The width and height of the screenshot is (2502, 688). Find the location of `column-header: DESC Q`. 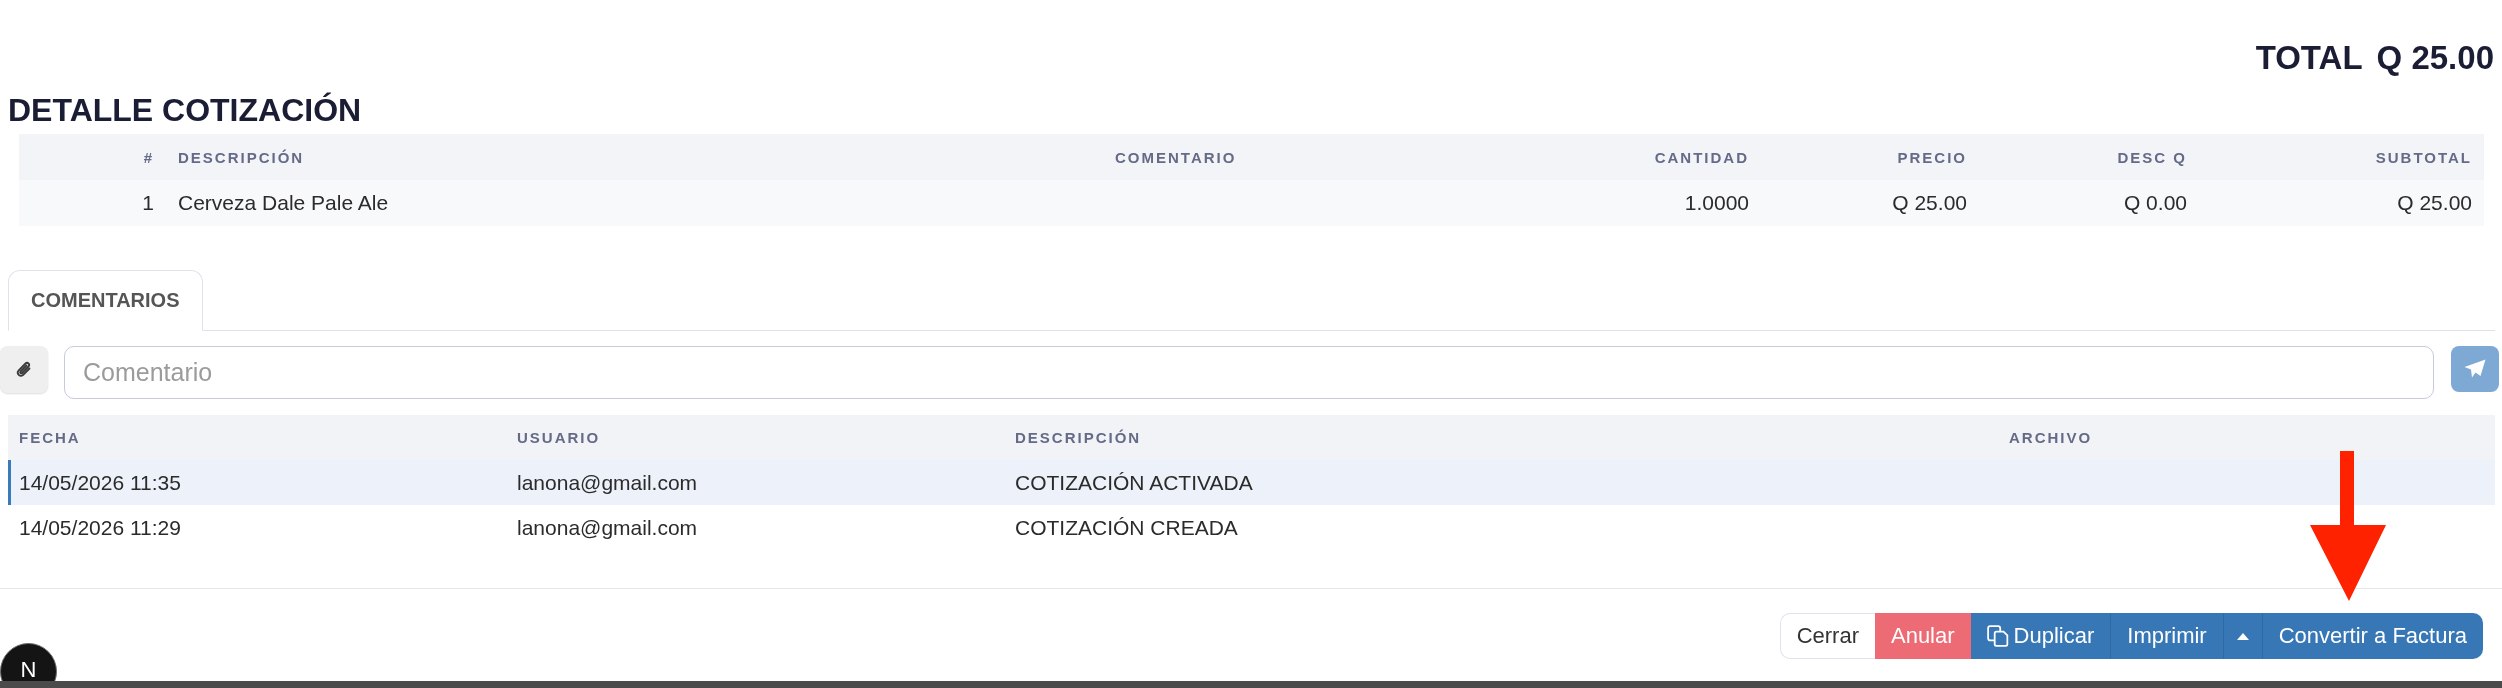

column-header: DESC Q is located at coordinates (2152, 157).